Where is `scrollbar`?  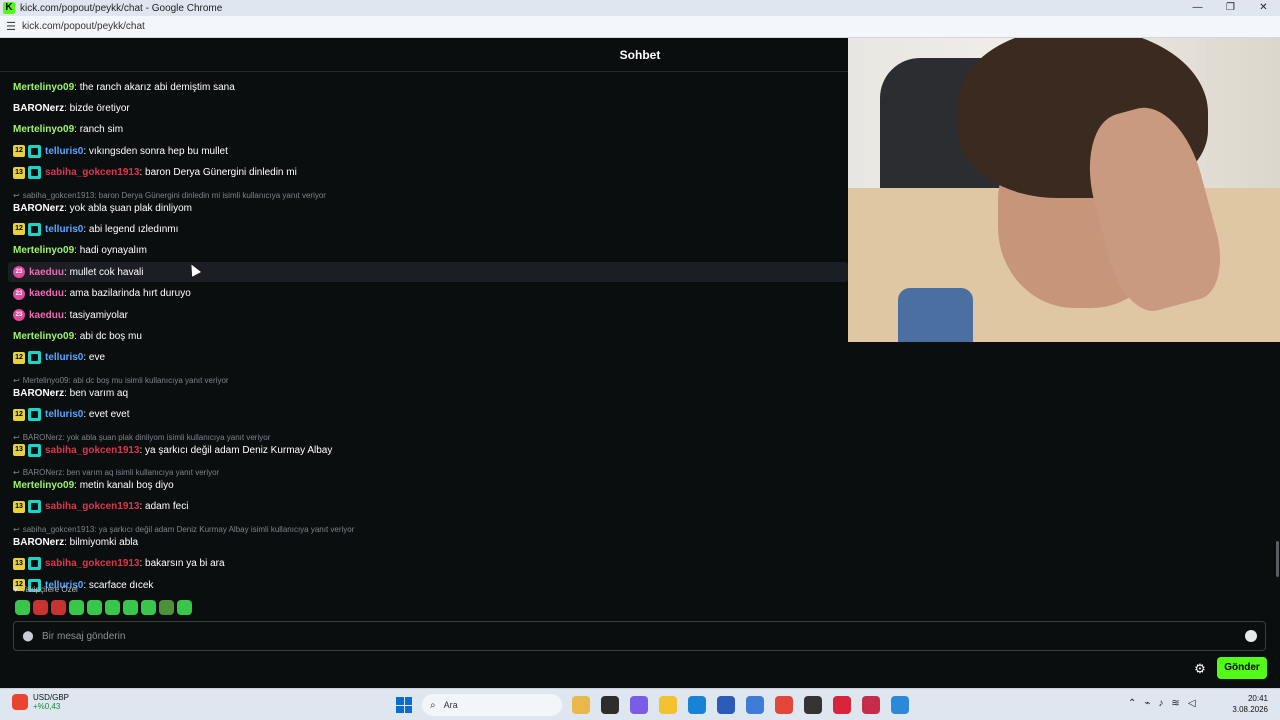
scrollbar is located at coordinates (1277, 559).